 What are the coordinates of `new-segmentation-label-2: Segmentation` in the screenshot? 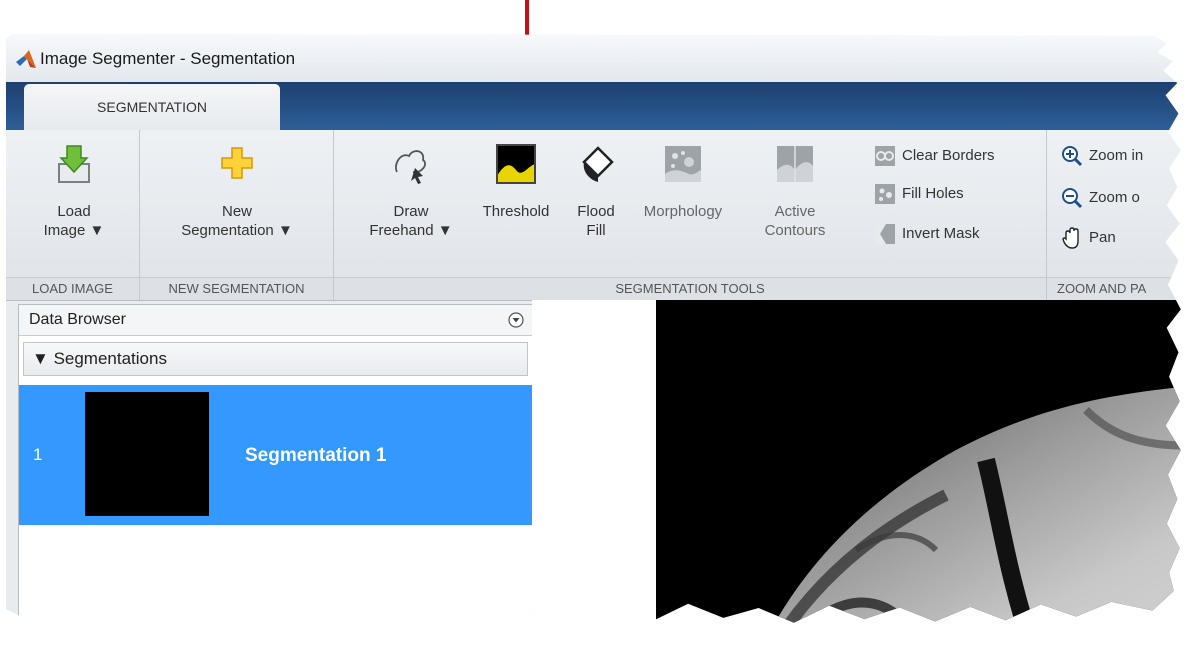 It's located at (227, 230).